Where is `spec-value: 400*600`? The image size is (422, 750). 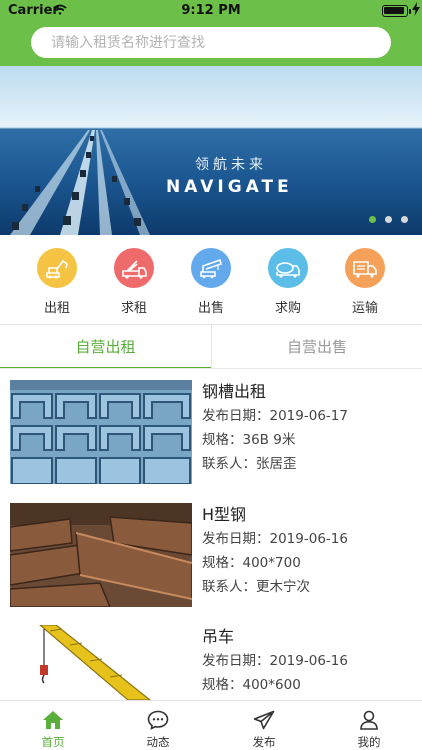
spec-value: 400*600 is located at coordinates (271, 685).